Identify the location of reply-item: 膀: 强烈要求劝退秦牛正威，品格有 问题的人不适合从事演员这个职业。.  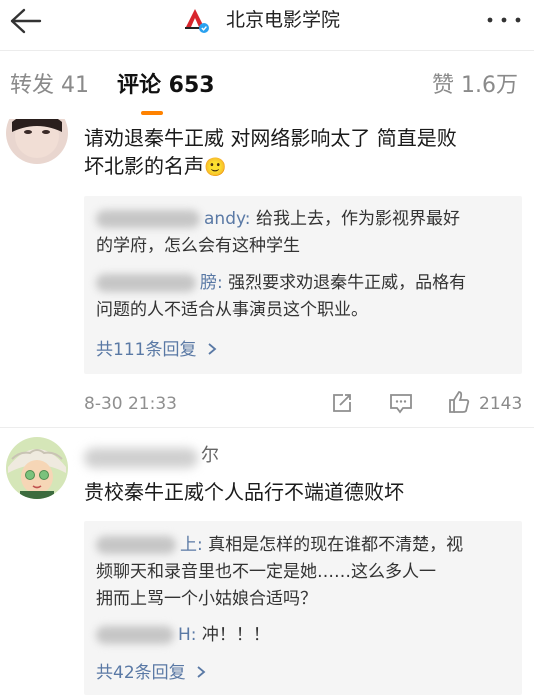
(306, 297).